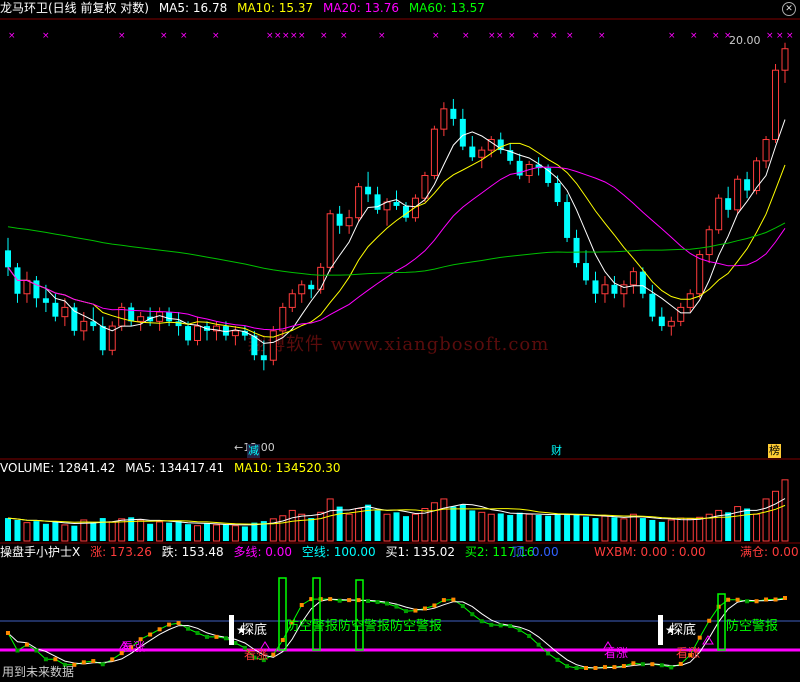 The image size is (800, 682). What do you see at coordinates (688, 653) in the screenshot?
I see `signal-kanzhang-4: 看涨` at bounding box center [688, 653].